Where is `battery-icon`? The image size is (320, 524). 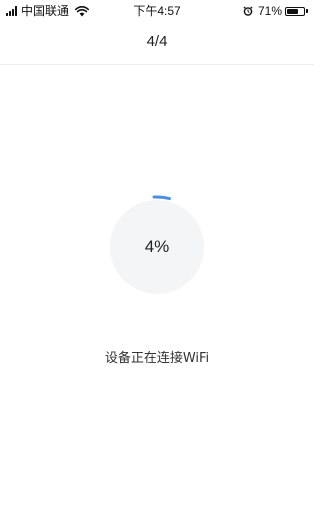
battery-icon is located at coordinates (295, 11).